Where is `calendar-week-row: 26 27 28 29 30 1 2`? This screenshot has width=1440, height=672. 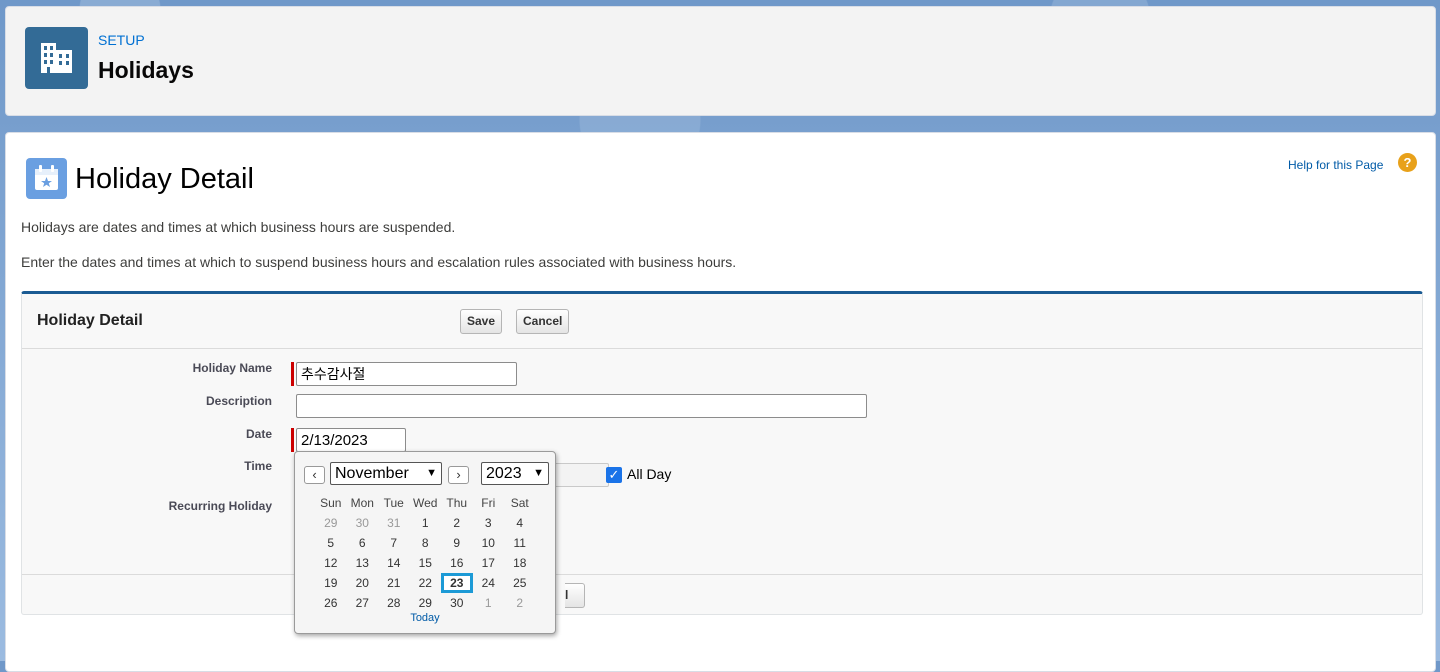 calendar-week-row: 26 27 28 29 30 1 2 is located at coordinates (425, 603).